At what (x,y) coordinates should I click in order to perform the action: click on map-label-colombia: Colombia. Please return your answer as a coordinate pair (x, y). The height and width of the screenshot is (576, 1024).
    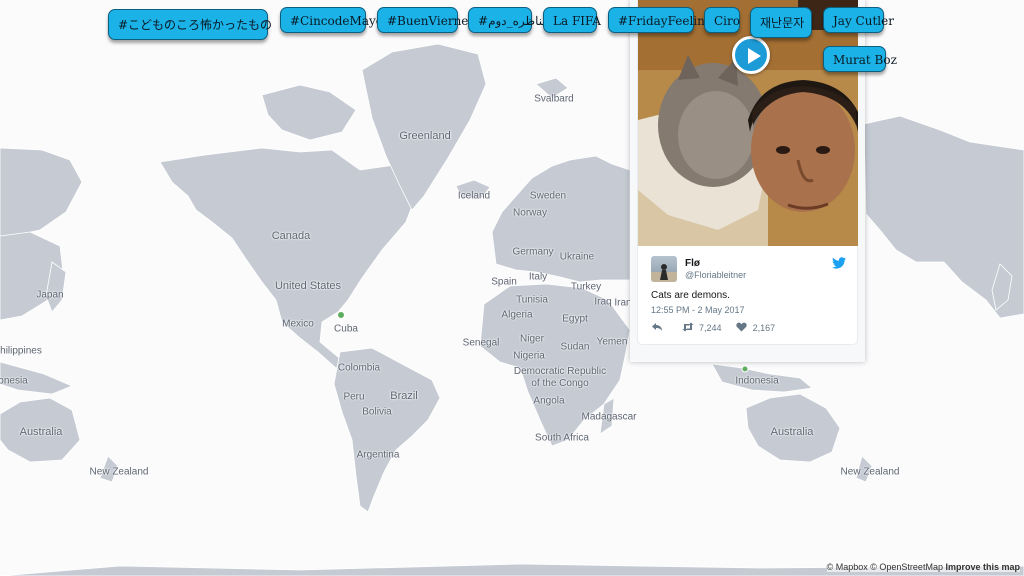
    Looking at the image, I should click on (359, 368).